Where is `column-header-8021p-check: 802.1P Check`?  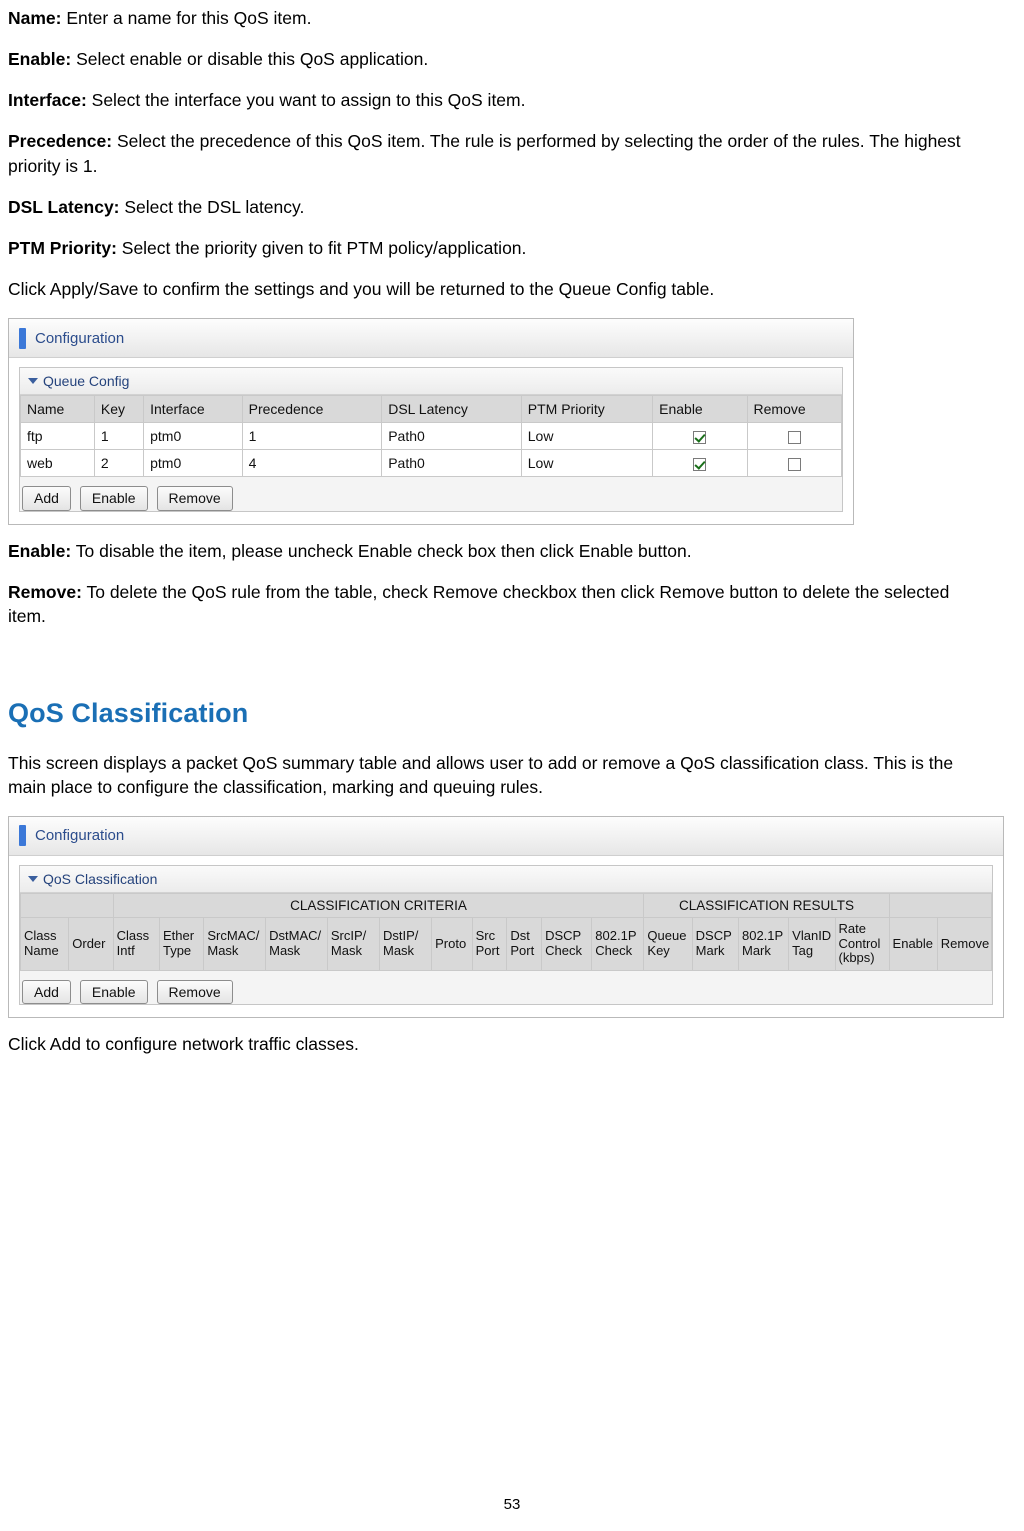
column-header-8021p-check: 802.1P Check is located at coordinates (618, 944).